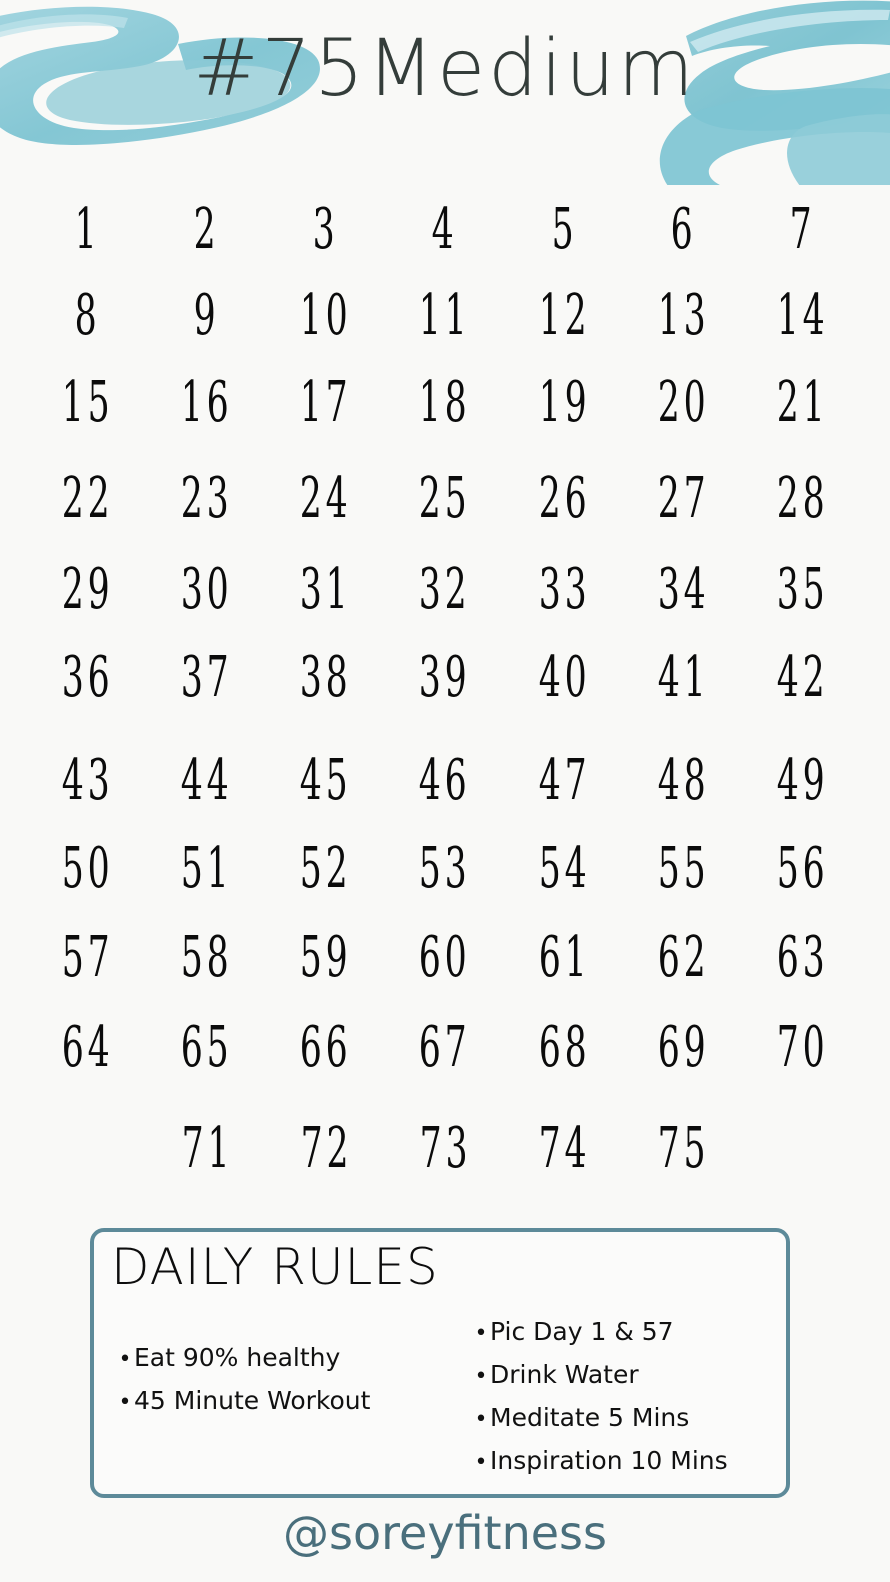 This screenshot has height=1582, width=890. What do you see at coordinates (88, 230) in the screenshot?
I see `day-cell: 1` at bounding box center [88, 230].